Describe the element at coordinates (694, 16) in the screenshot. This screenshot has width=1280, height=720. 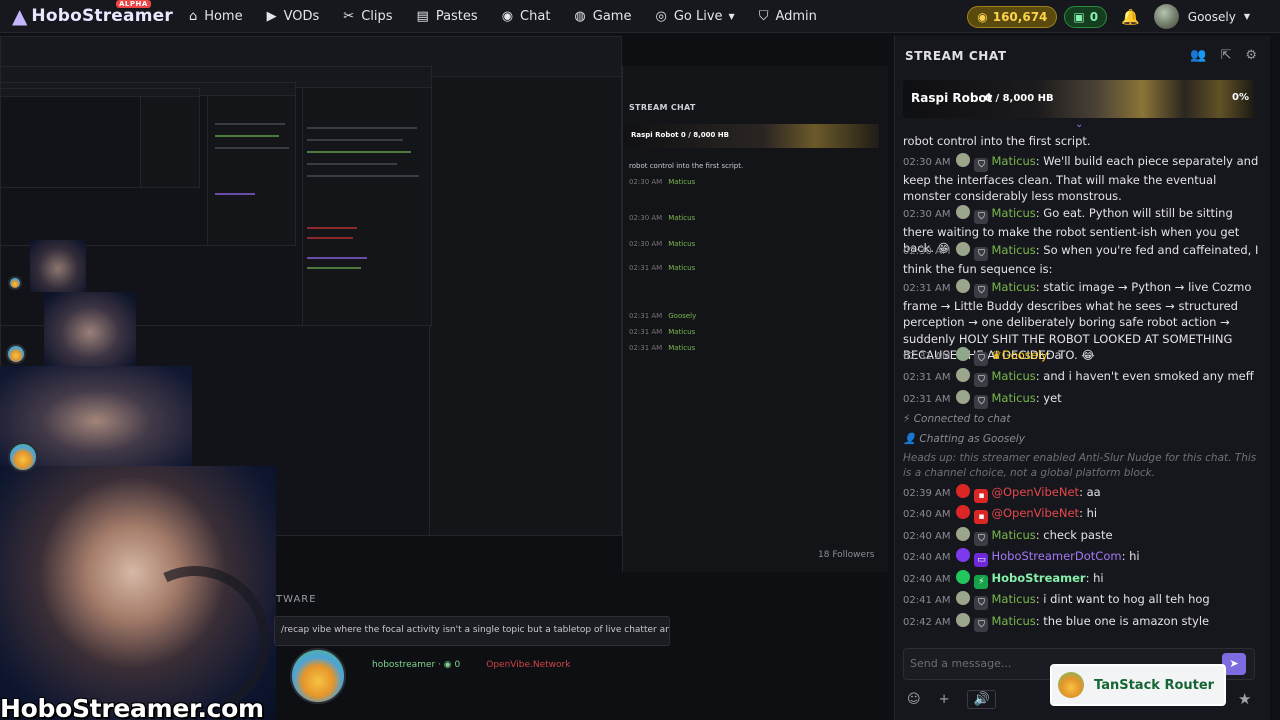
I see `nav-go-live: ◎ Go Live ▼` at that location.